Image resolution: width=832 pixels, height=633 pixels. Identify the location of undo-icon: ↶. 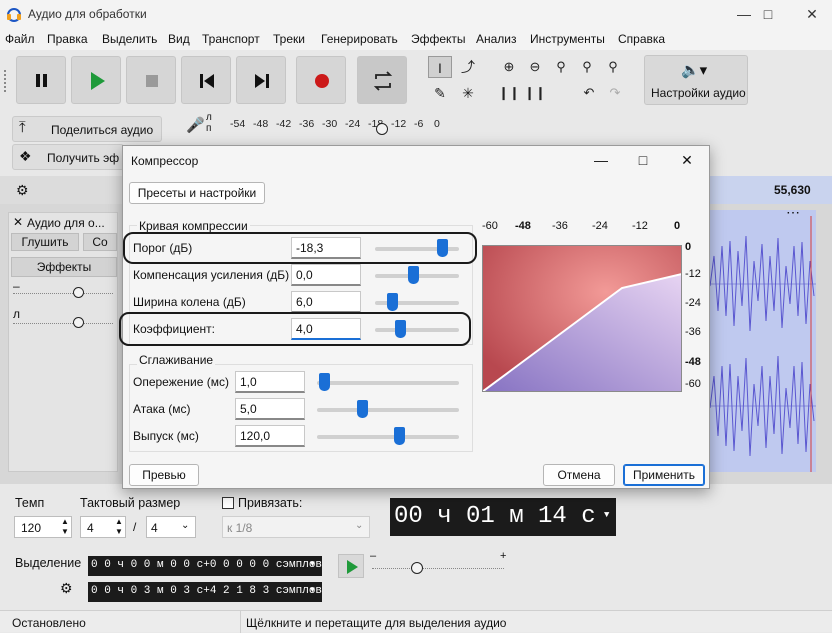
(589, 92).